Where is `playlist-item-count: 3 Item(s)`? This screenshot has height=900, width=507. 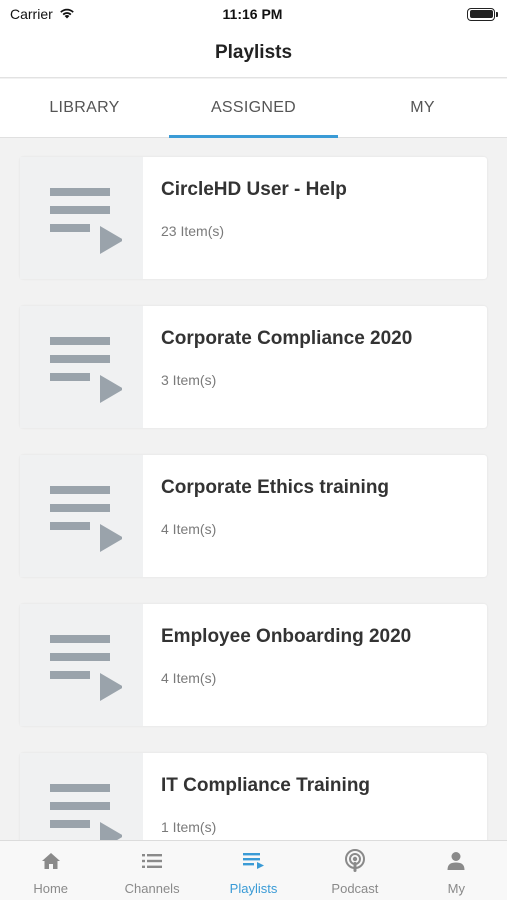 playlist-item-count: 3 Item(s) is located at coordinates (189, 380).